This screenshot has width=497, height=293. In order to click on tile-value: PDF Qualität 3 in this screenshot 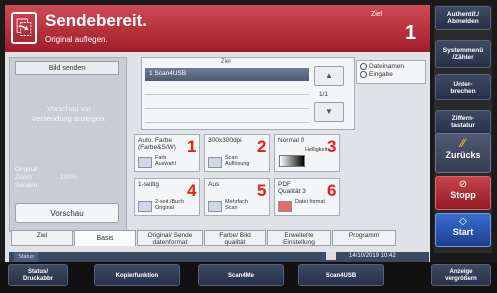, I will do `click(292, 188)`.